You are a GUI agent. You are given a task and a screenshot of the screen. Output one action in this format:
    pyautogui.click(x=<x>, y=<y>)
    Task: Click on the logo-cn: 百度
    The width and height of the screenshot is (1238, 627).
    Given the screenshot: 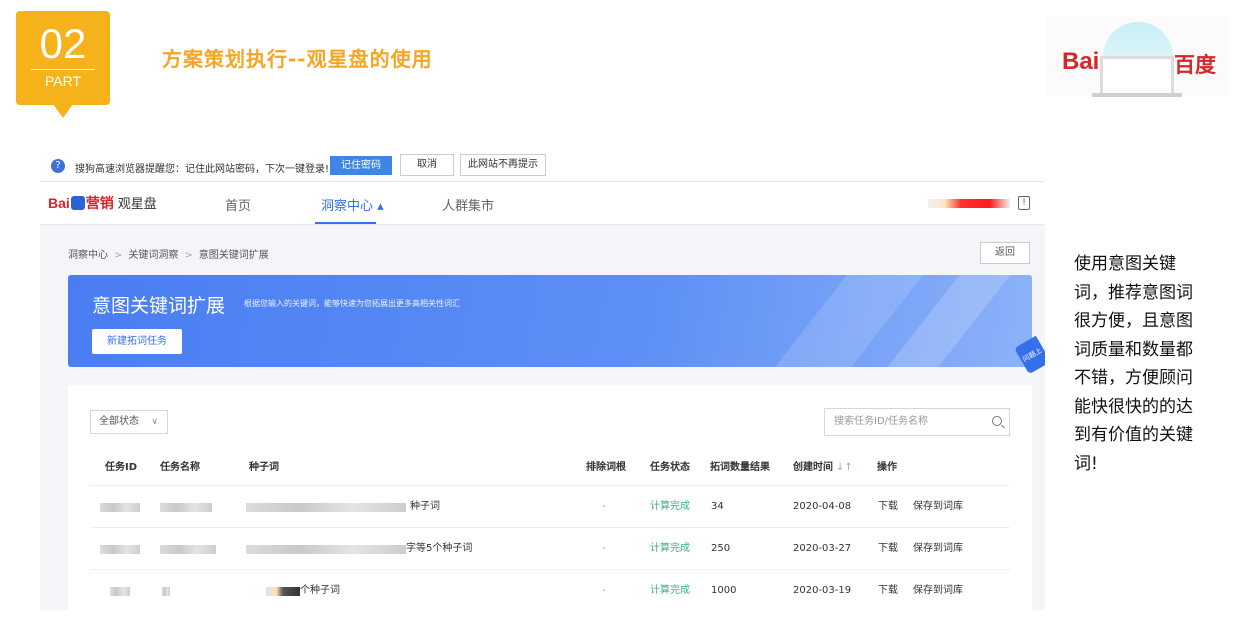 What is the action you would take?
    pyautogui.click(x=1195, y=65)
    